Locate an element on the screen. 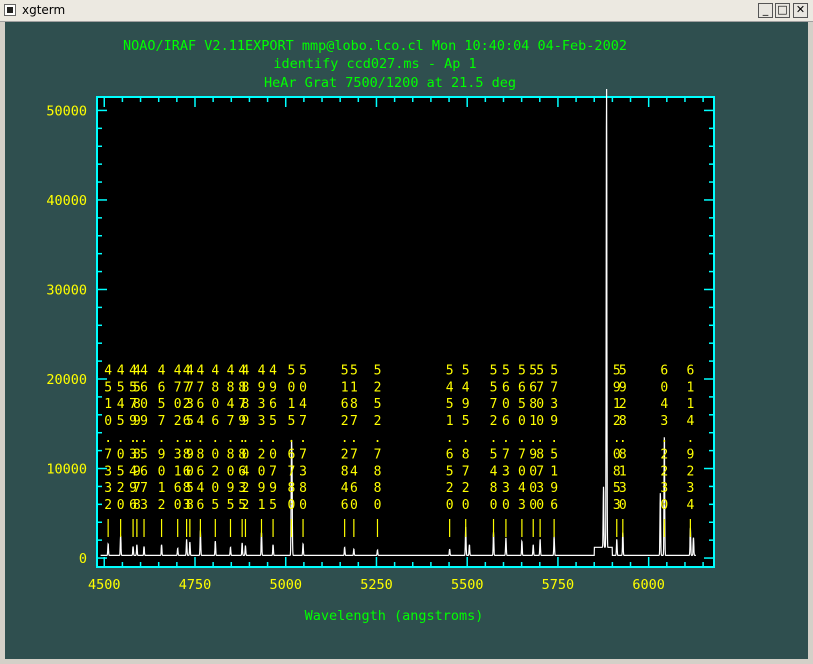  line-id: 5739.5196 is located at coordinates (554, 450).